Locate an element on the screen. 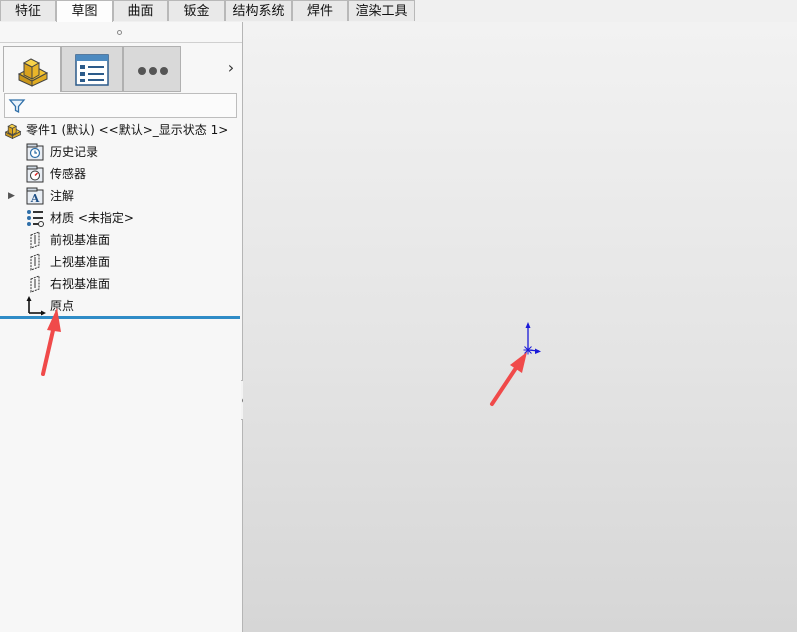 This screenshot has height=632, width=797. svg-text: A is located at coordinates (35, 198).